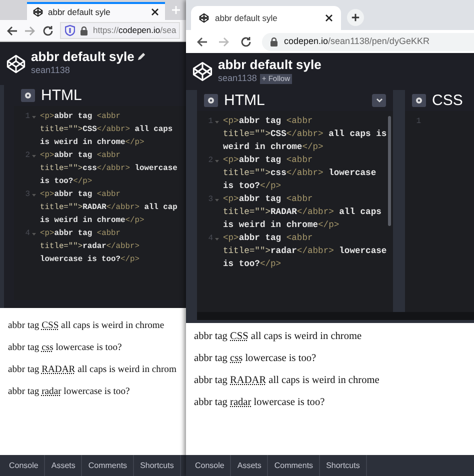 This screenshot has width=474, height=476. I want to click on pencil-icon, so click(141, 57).